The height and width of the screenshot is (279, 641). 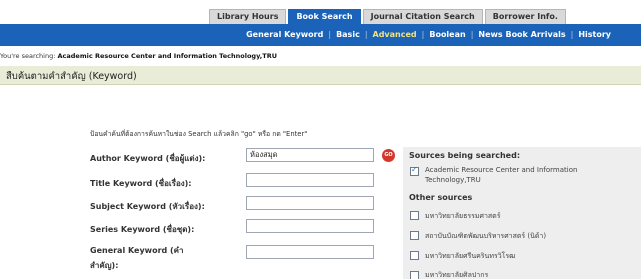 What do you see at coordinates (594, 35) in the screenshot?
I see `nav-history: History` at bounding box center [594, 35].